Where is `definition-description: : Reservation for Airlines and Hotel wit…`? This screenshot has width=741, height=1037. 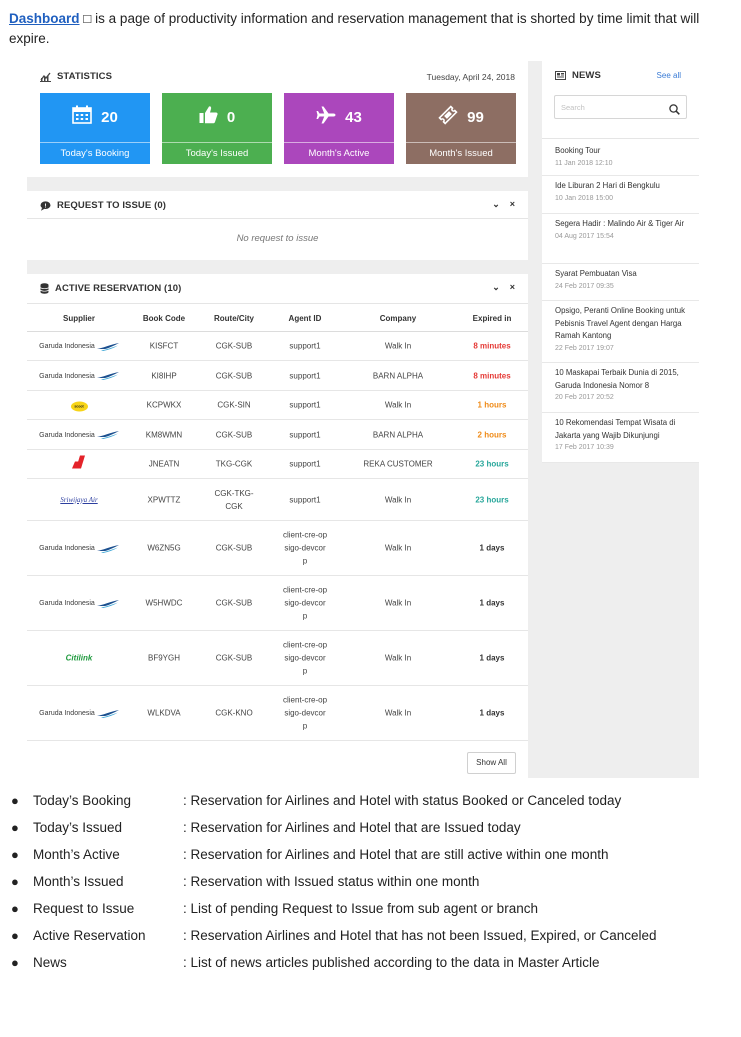
definition-description: : Reservation for Airlines and Hotel wit… is located at coordinates (402, 800).